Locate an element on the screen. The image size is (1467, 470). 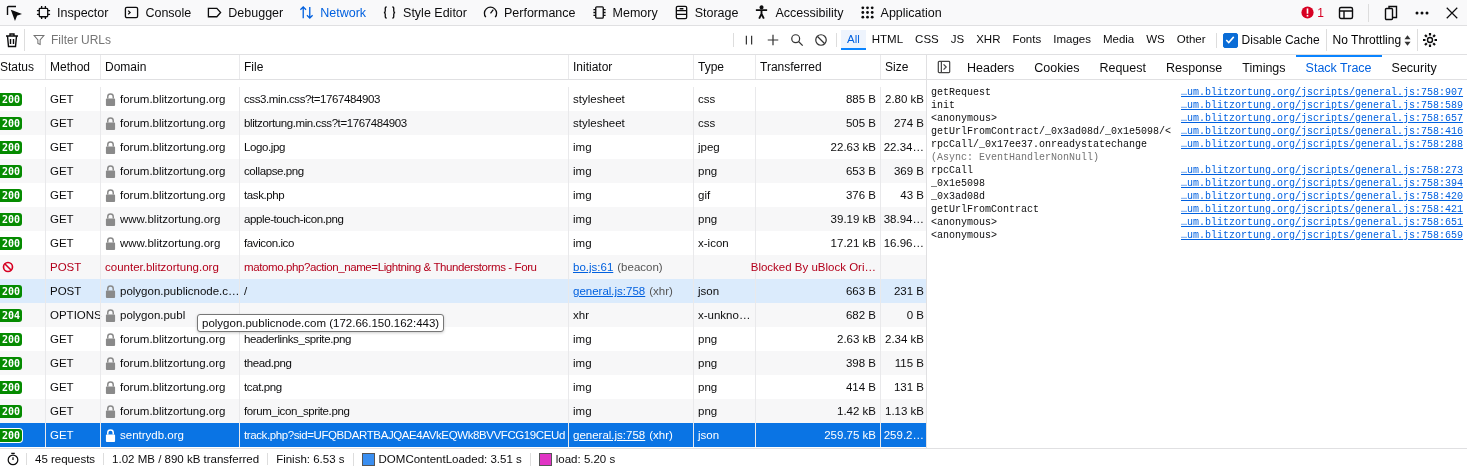
file-cell: track.php?sid=UFQBDARTBAJQAE4AVkEQWk8BVVFCG19CEUd is located at coordinates (404, 435).